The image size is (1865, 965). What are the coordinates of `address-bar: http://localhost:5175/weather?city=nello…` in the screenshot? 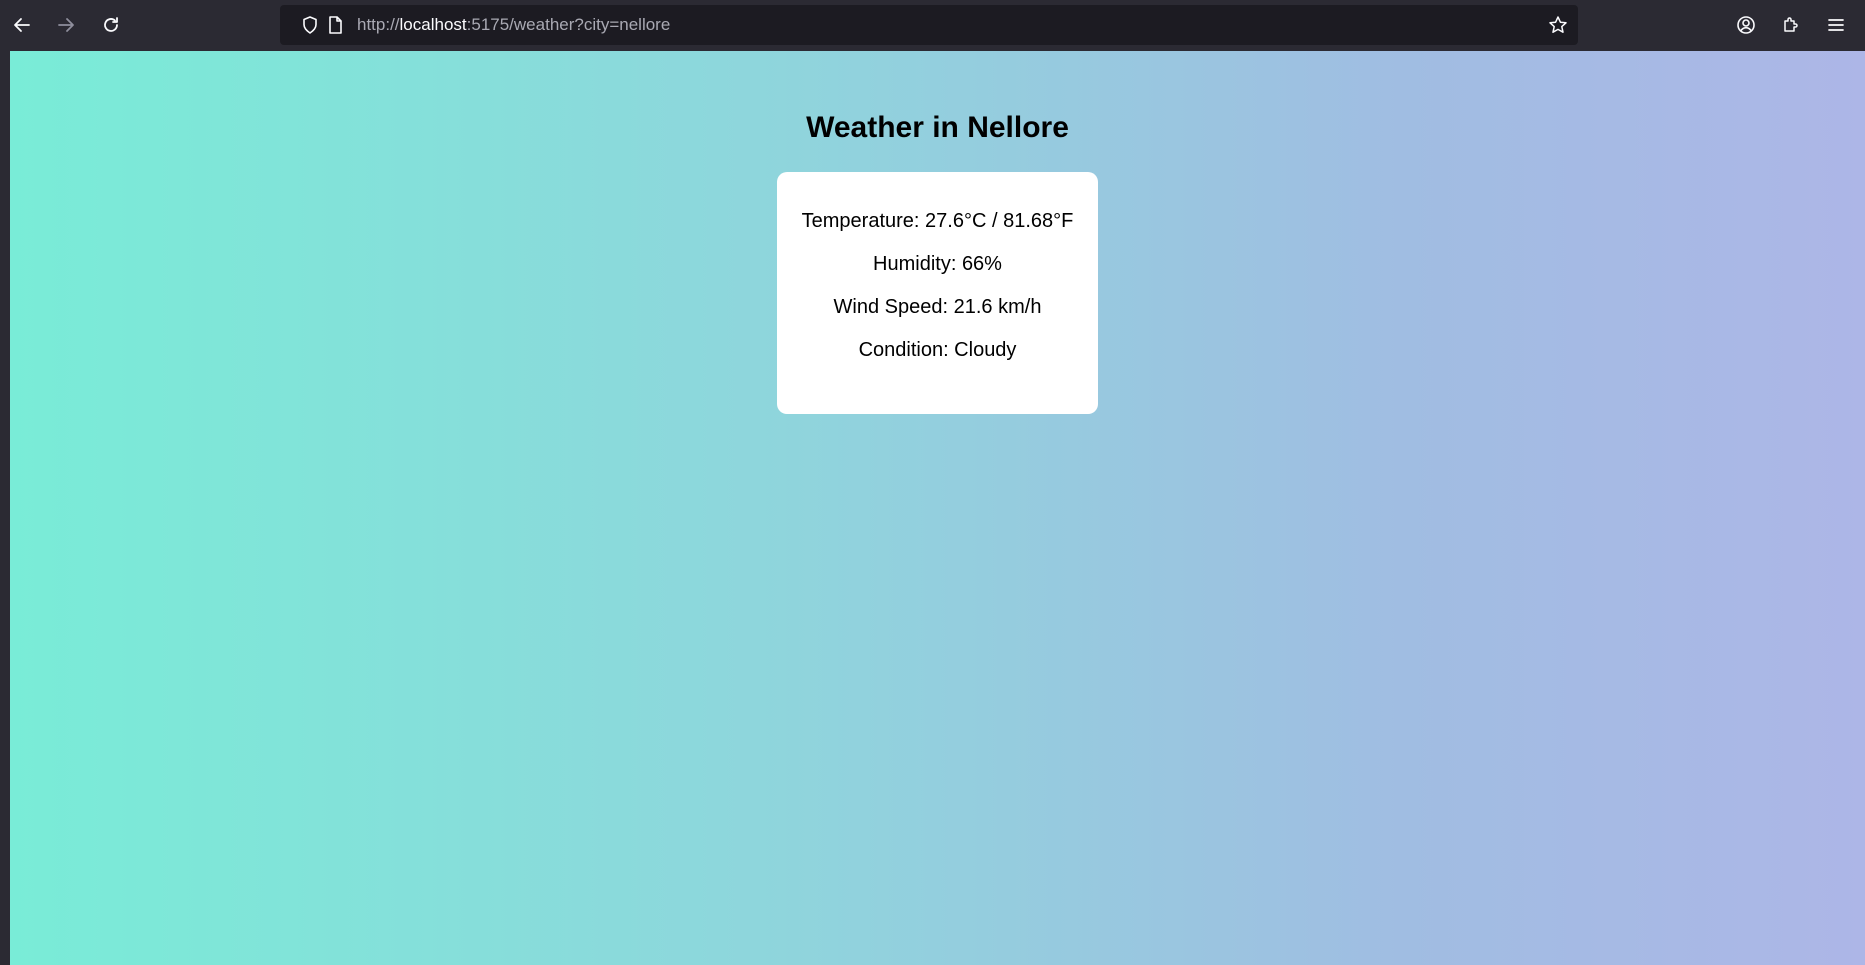 It's located at (929, 25).